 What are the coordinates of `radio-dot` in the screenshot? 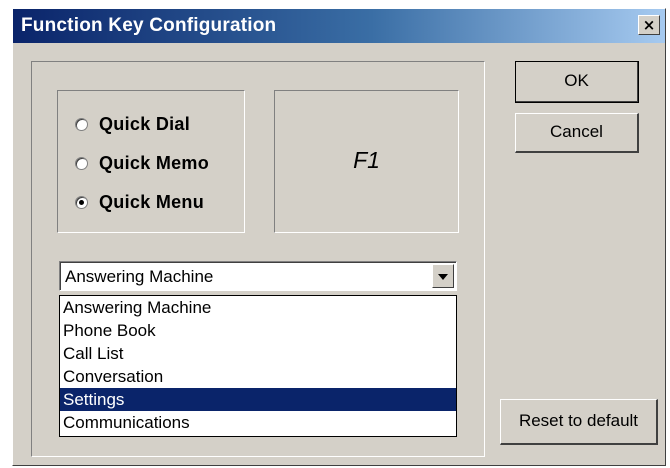 It's located at (81, 202).